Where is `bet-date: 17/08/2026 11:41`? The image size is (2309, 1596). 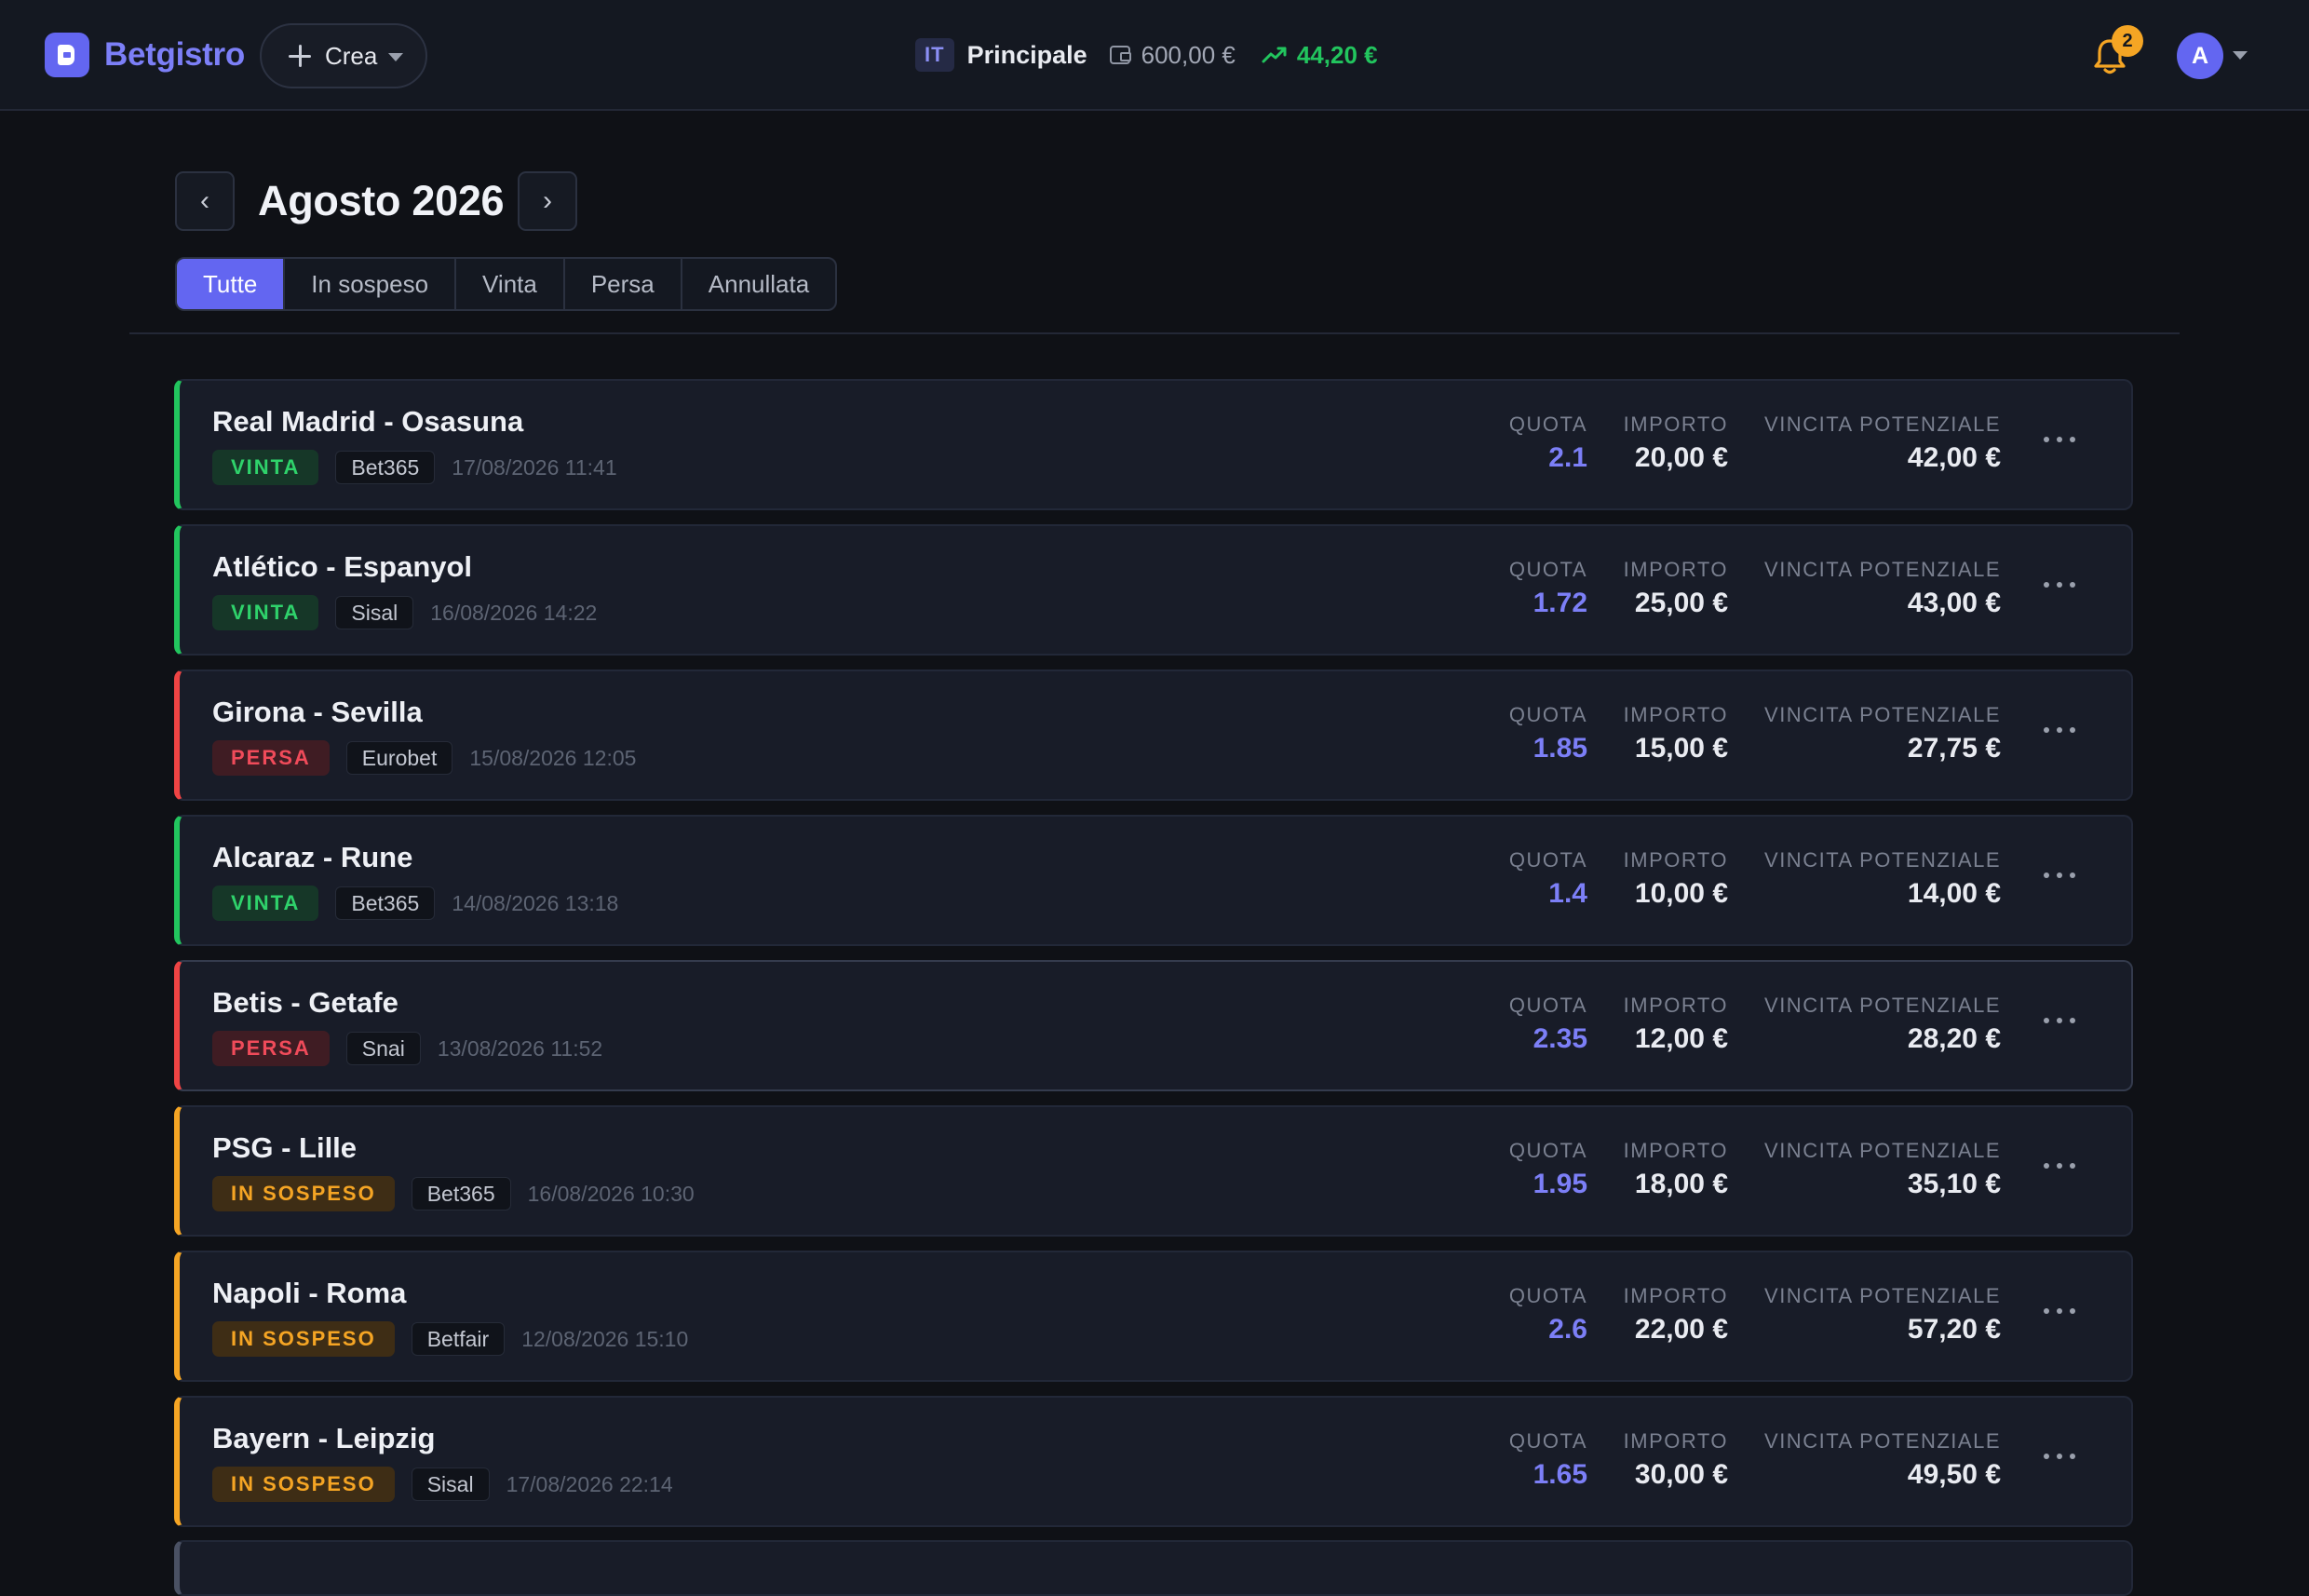 bet-date: 17/08/2026 11:41 is located at coordinates (535, 467).